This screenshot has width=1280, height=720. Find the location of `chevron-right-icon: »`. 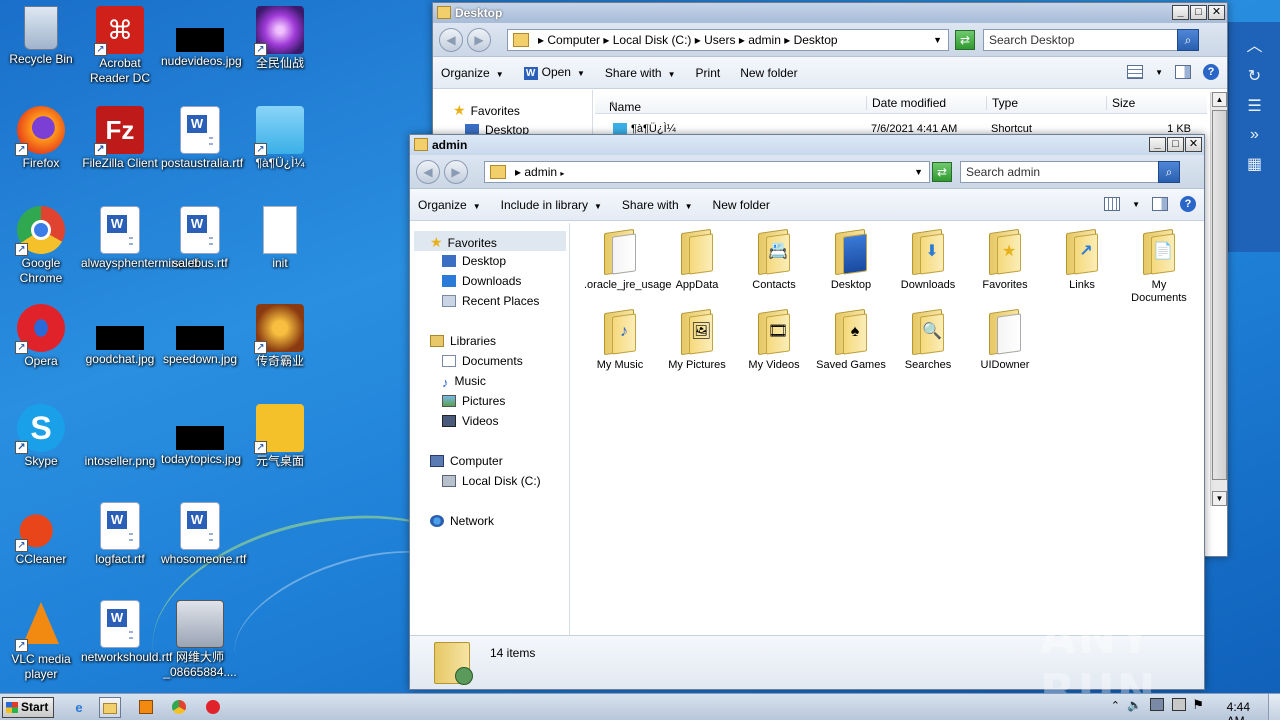

chevron-right-icon: » is located at coordinates (1254, 135).